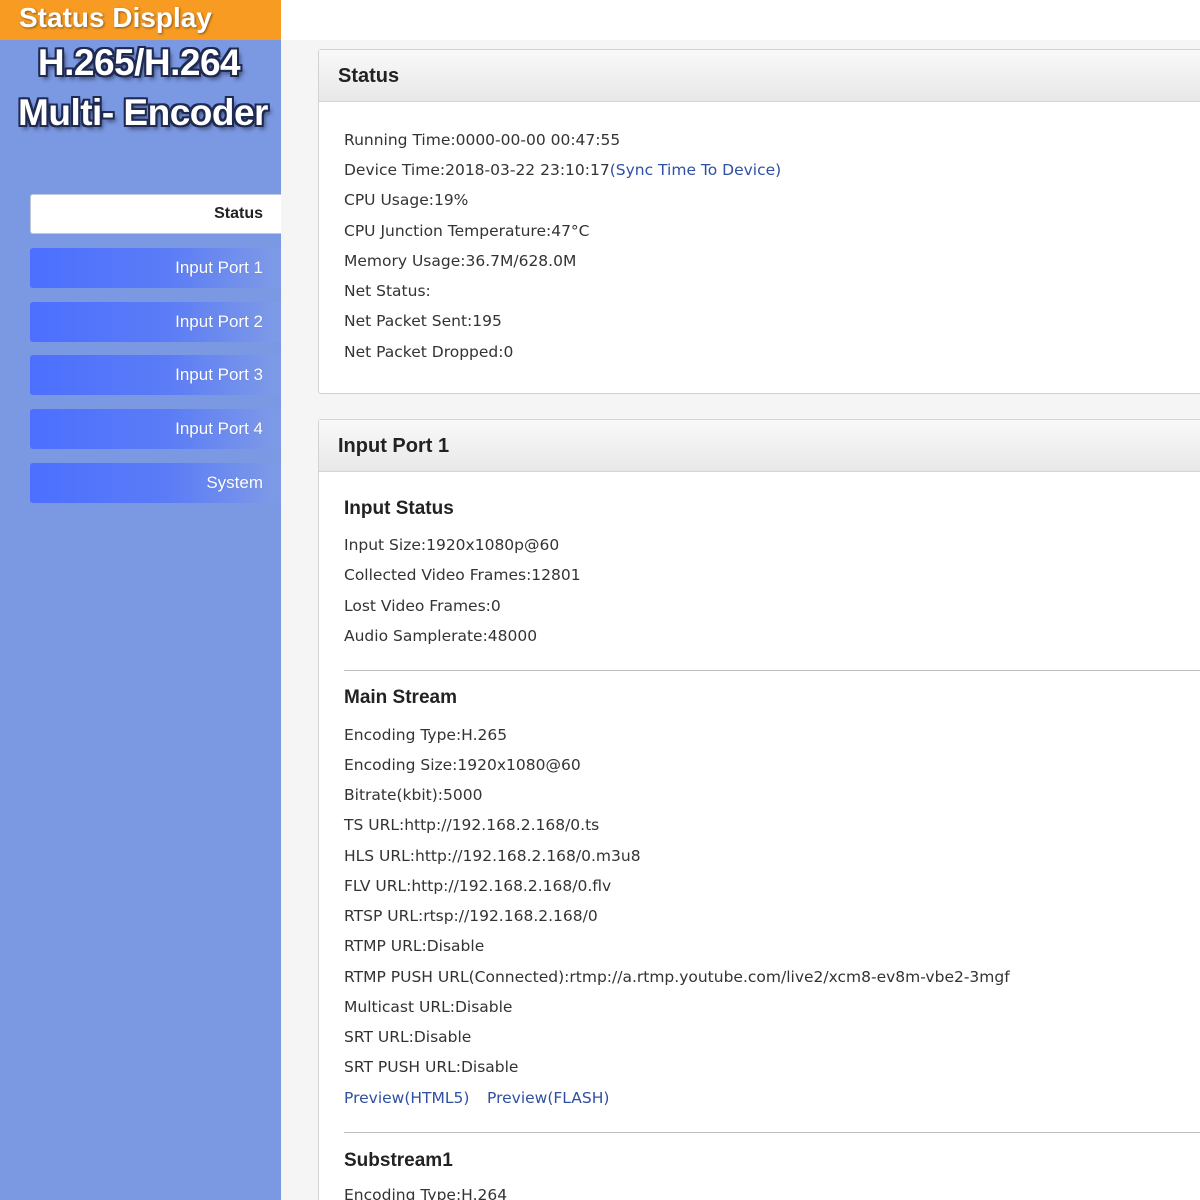 This screenshot has width=1200, height=1200. I want to click on banner-title: Status Display, so click(115, 17).